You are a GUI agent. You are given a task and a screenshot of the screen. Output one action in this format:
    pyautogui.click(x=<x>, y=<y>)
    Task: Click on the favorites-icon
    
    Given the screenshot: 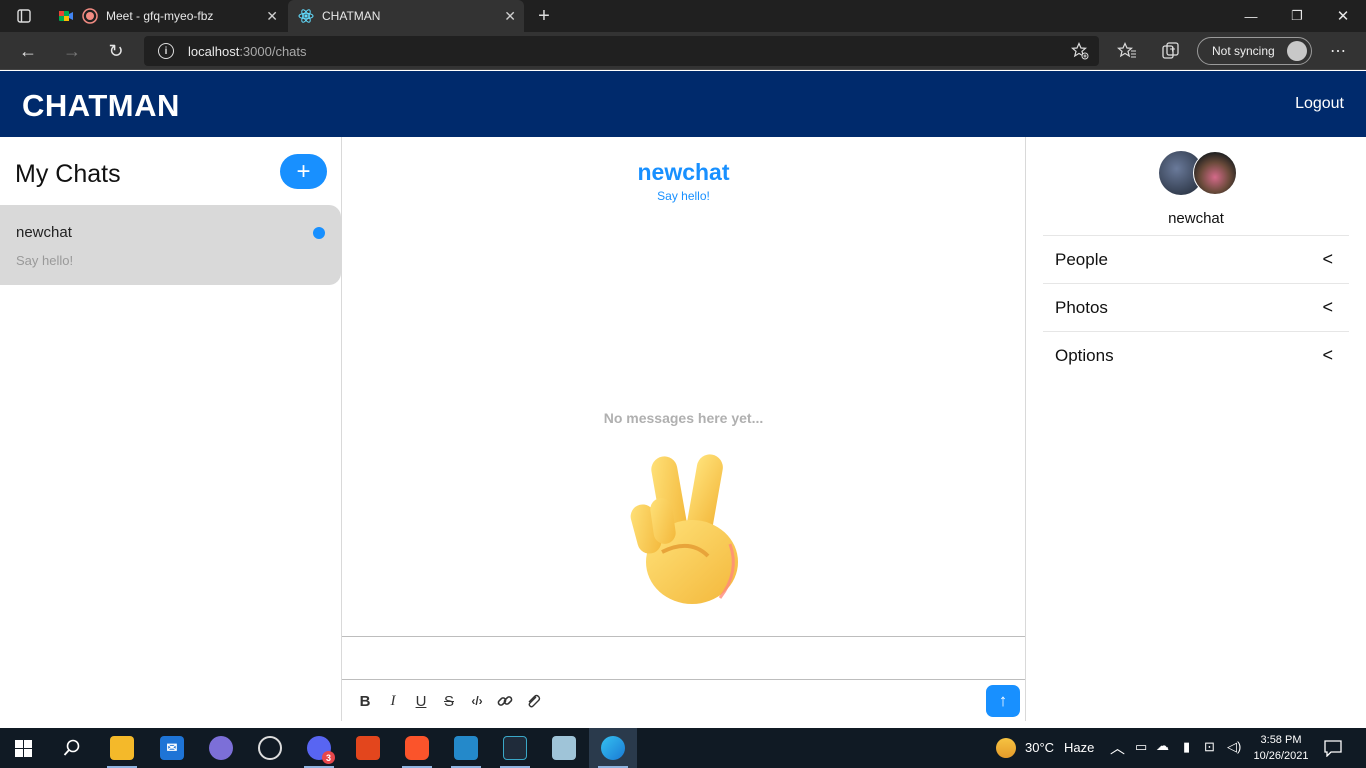 What is the action you would take?
    pyautogui.click(x=1127, y=51)
    